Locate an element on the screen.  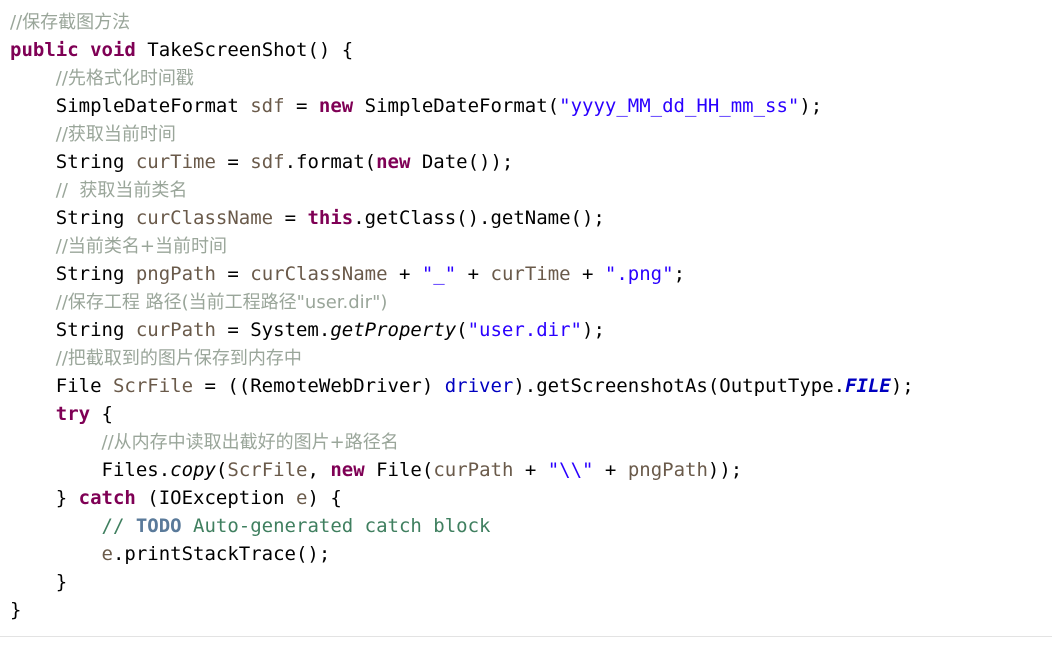
code-line: // 获取当前类名 is located at coordinates (531, 190).